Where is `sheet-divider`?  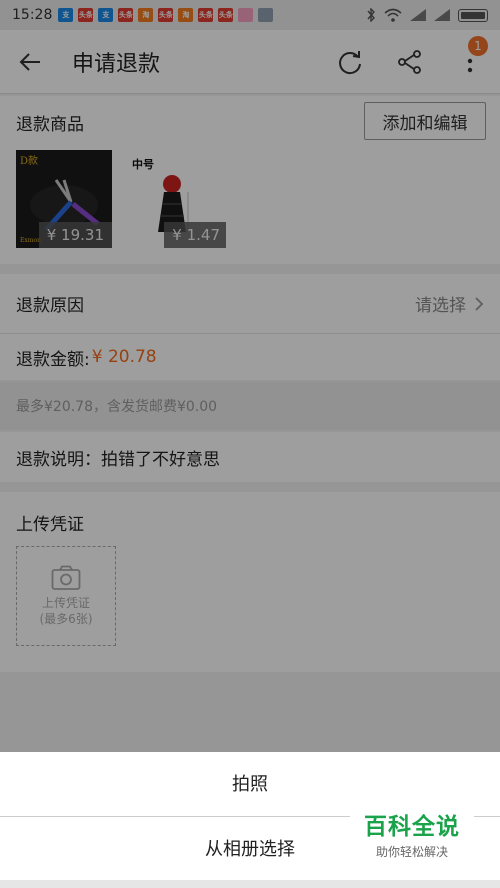 sheet-divider is located at coordinates (250, 884).